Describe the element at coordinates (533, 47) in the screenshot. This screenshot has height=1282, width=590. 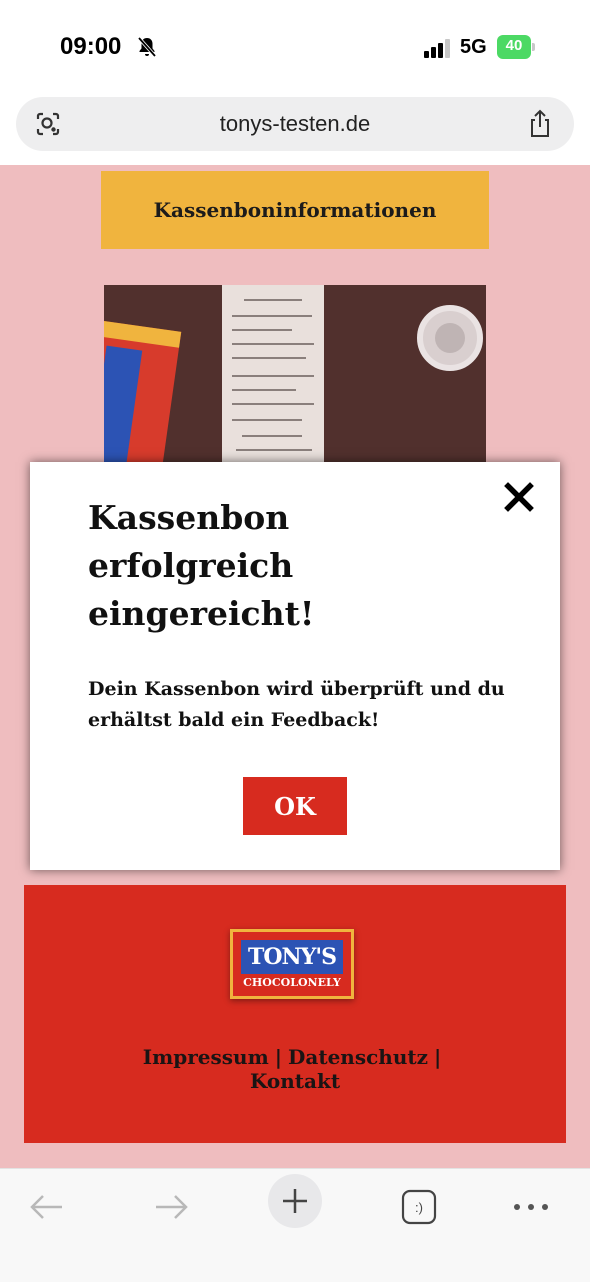
I see `battery-tip` at that location.